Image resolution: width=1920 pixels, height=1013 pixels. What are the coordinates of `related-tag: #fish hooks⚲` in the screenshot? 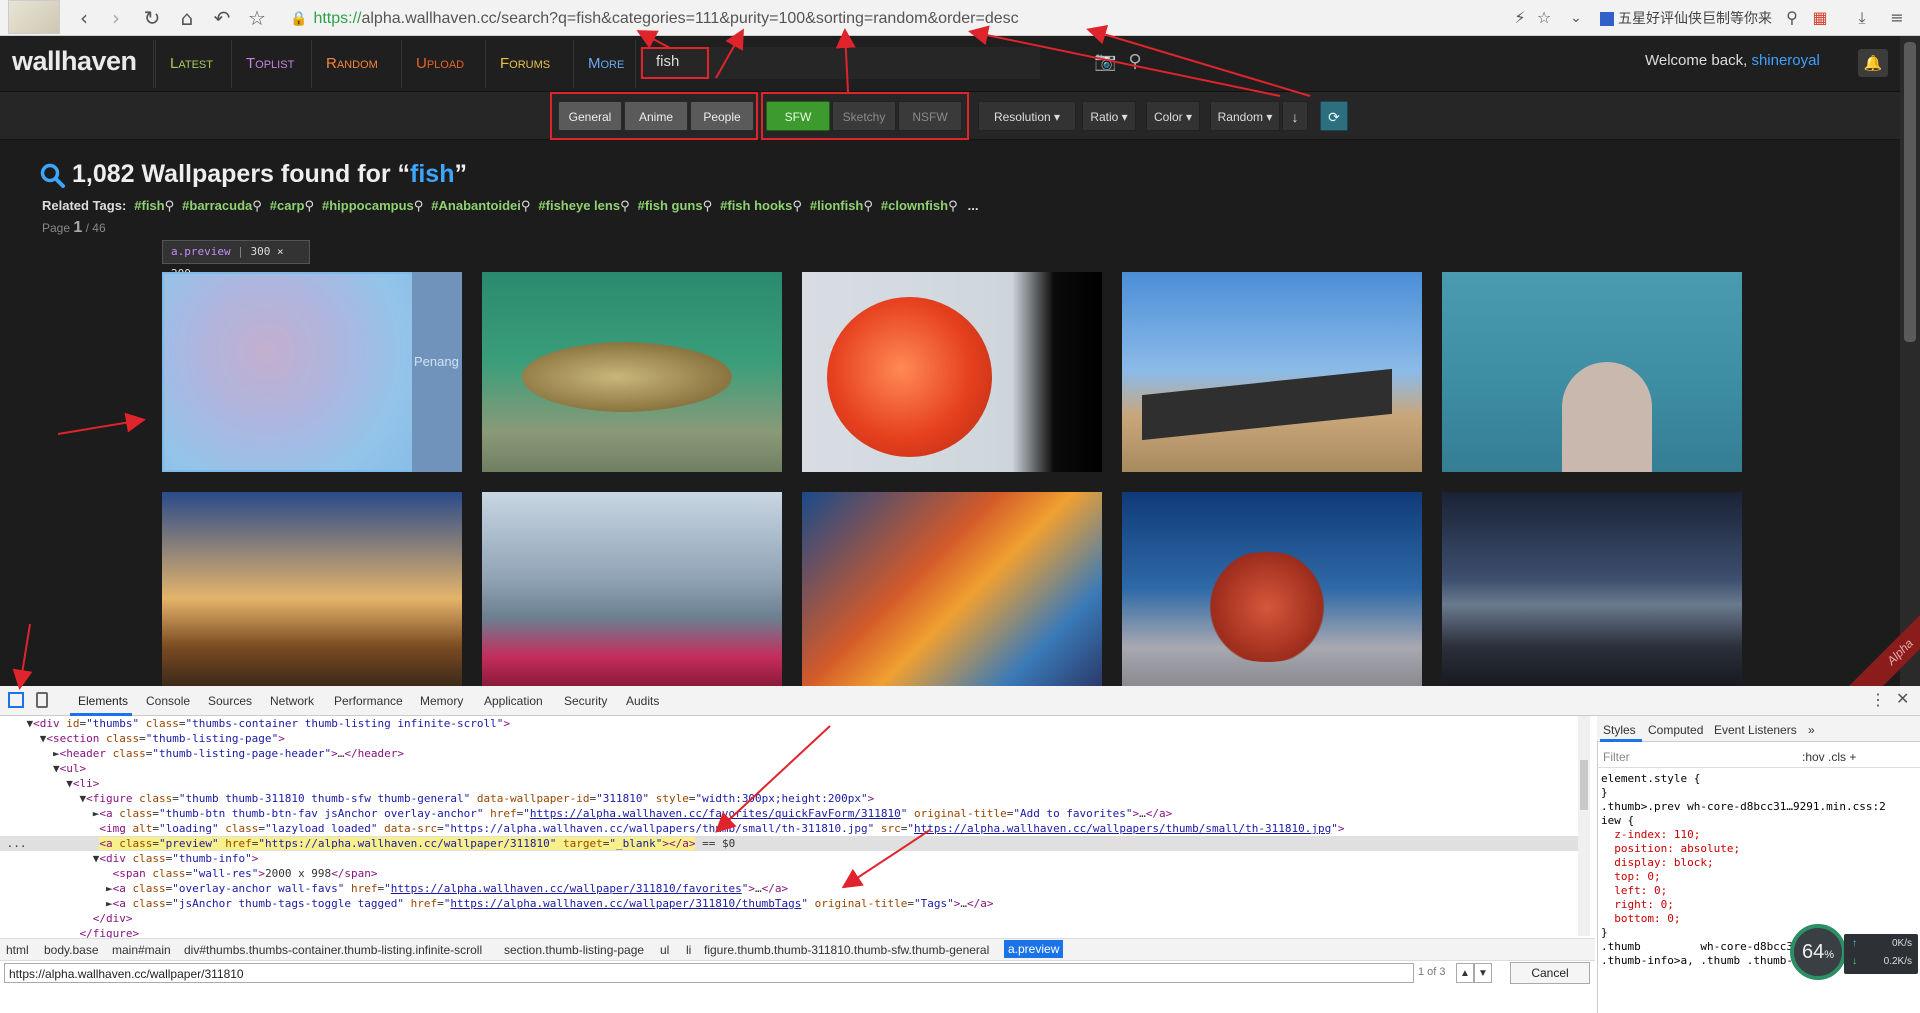 It's located at (761, 206).